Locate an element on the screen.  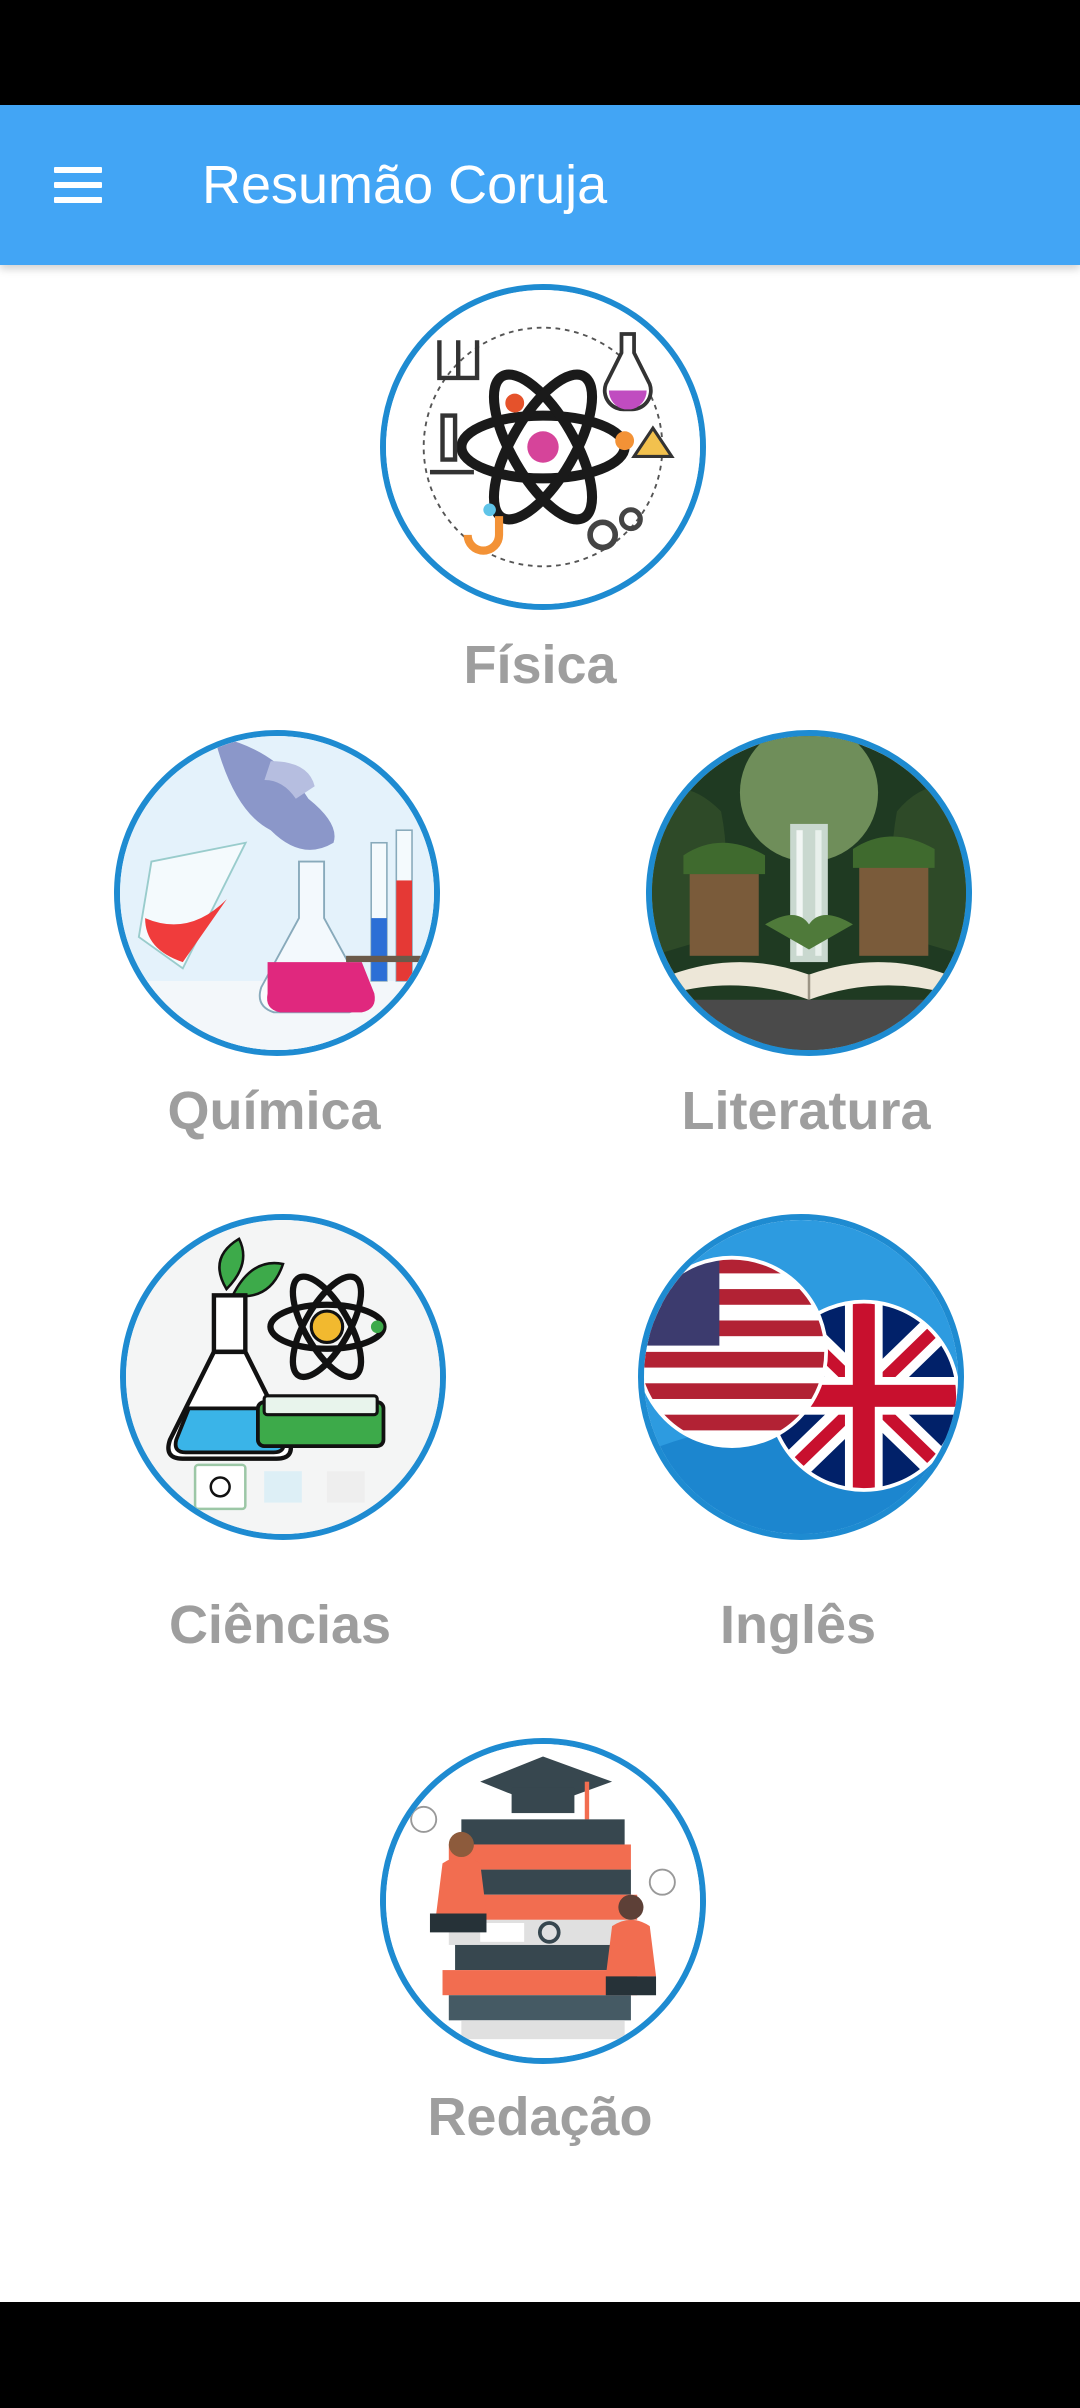
subject-redacao: Redação is located at coordinates (543, 1942).